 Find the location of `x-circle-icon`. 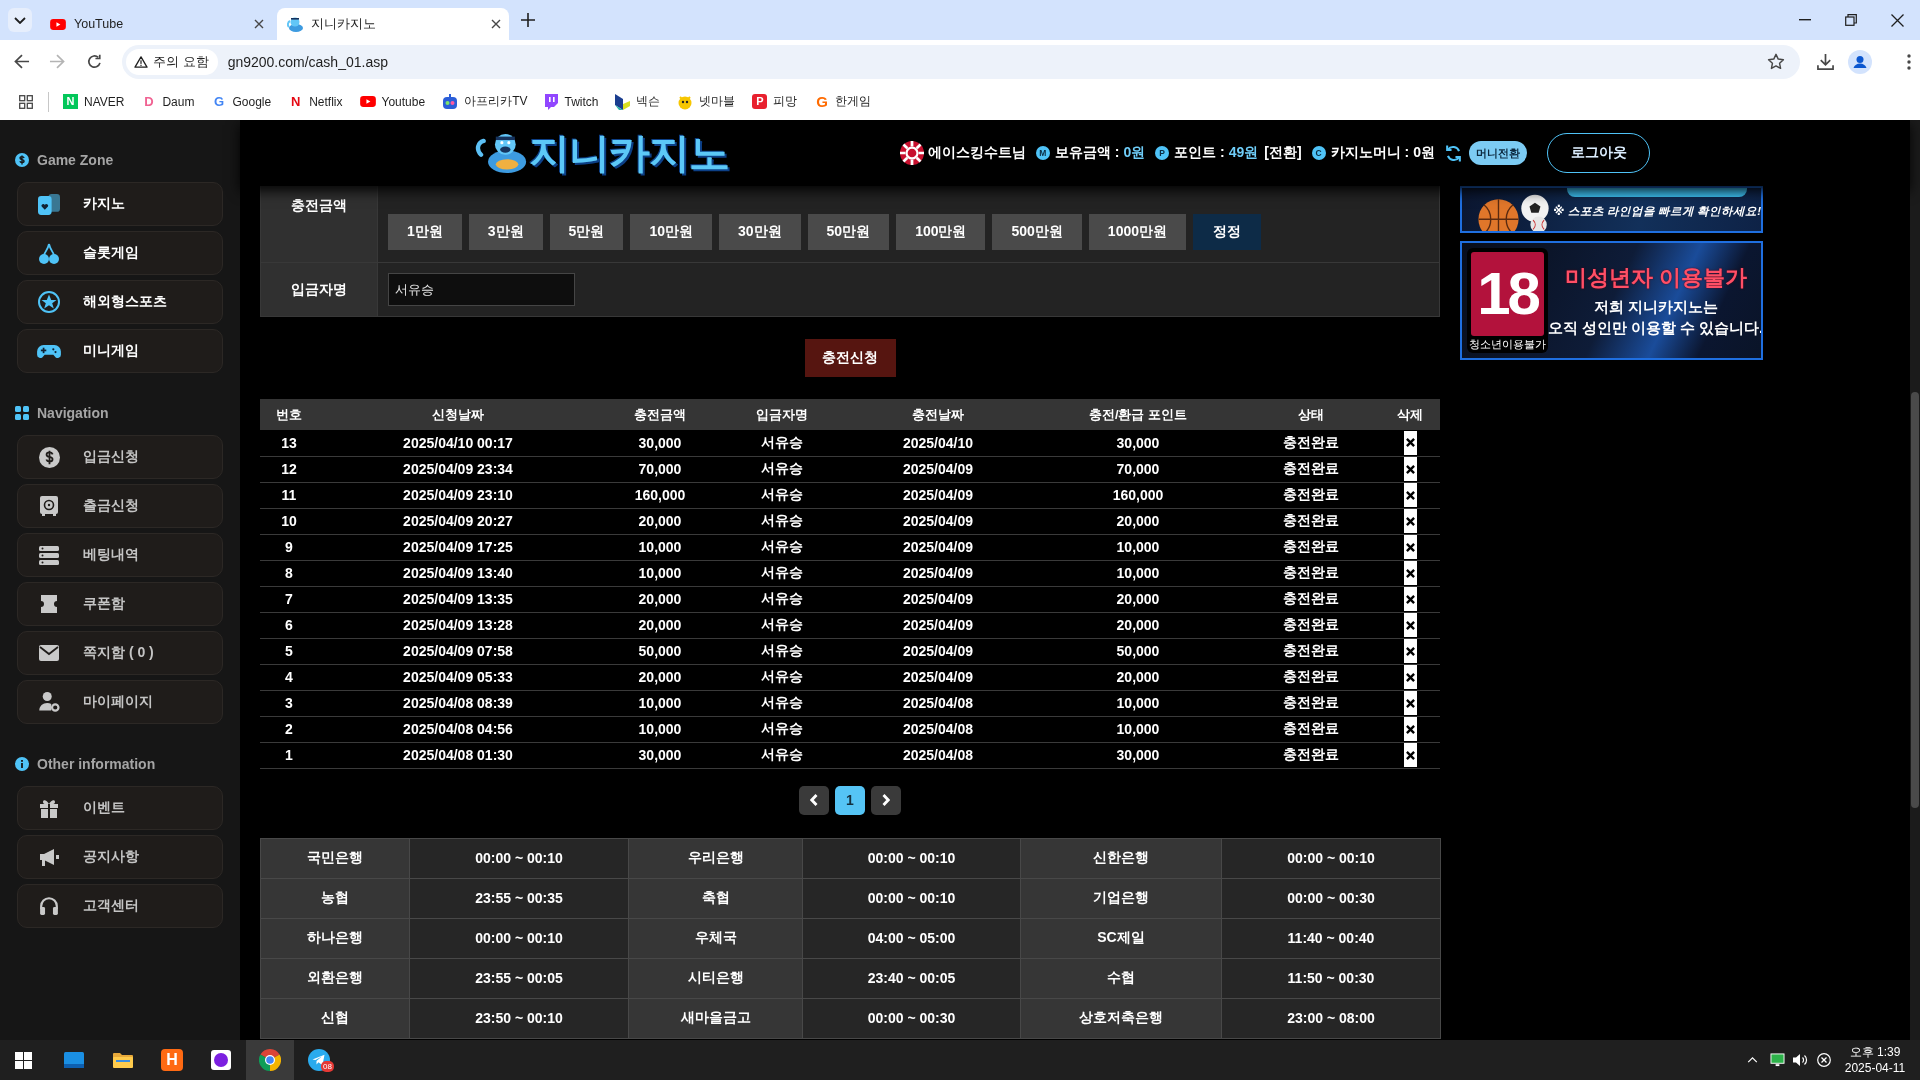

x-circle-icon is located at coordinates (1824, 1060).